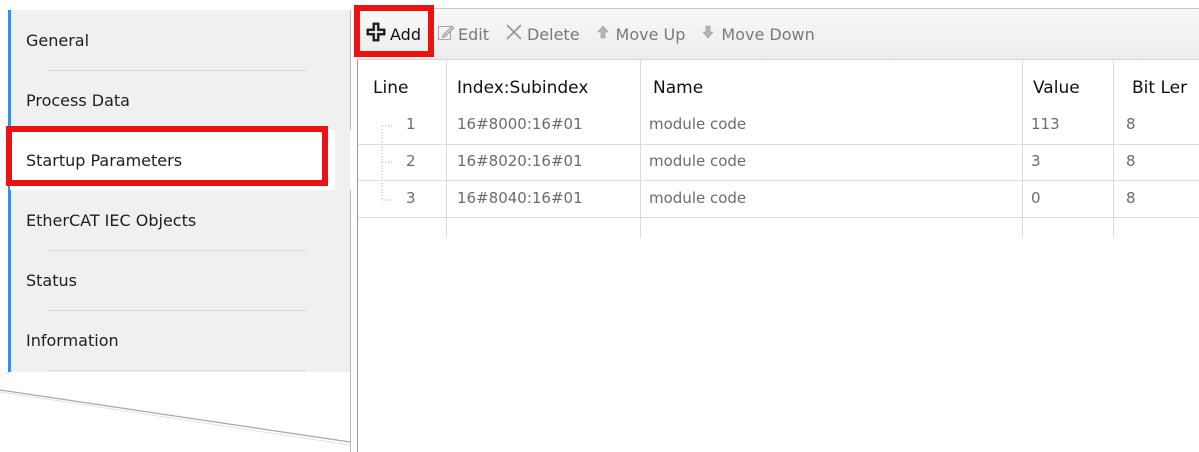 The height and width of the screenshot is (452, 1199). Describe the element at coordinates (180, 40) in the screenshot. I see `sidebar-item-general: General` at that location.